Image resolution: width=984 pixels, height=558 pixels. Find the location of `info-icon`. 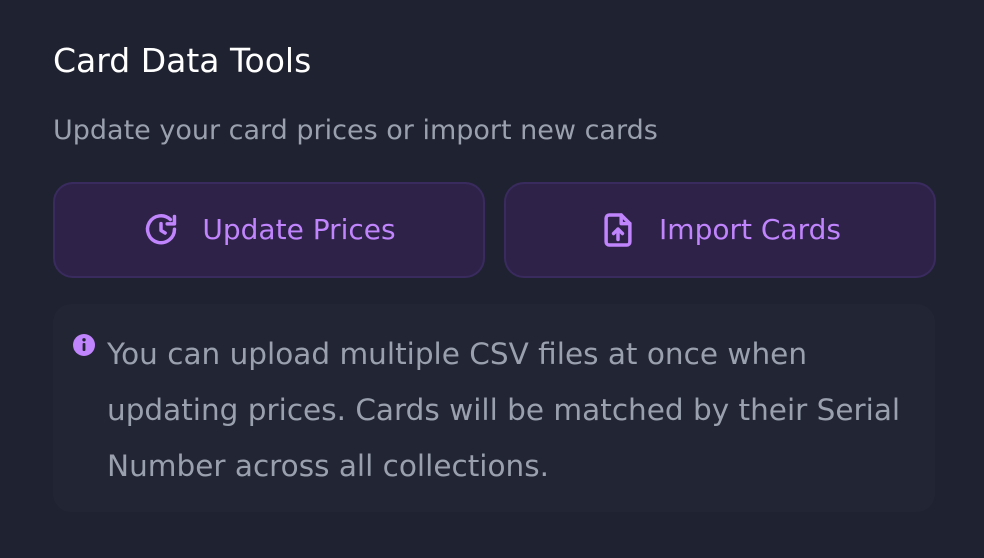

info-icon is located at coordinates (84, 345).